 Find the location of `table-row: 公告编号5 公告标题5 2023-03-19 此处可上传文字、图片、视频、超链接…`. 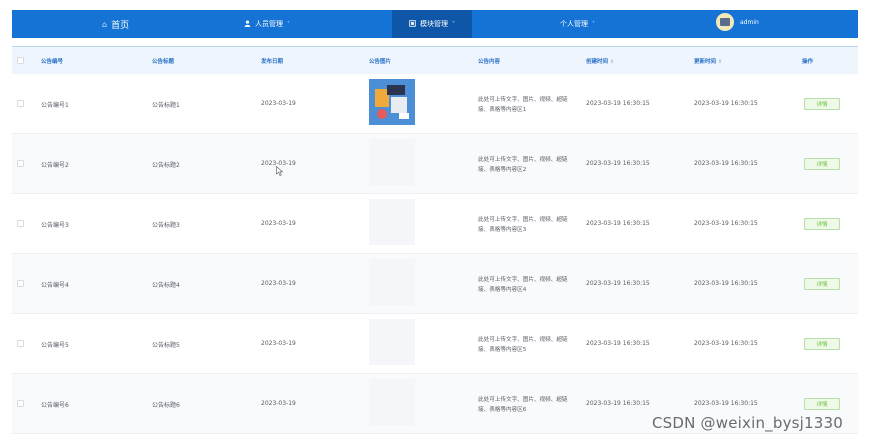

table-row: 公告编号5 公告标题5 2023-03-19 此处可上传文字、图片、视频、超链接… is located at coordinates (435, 344).